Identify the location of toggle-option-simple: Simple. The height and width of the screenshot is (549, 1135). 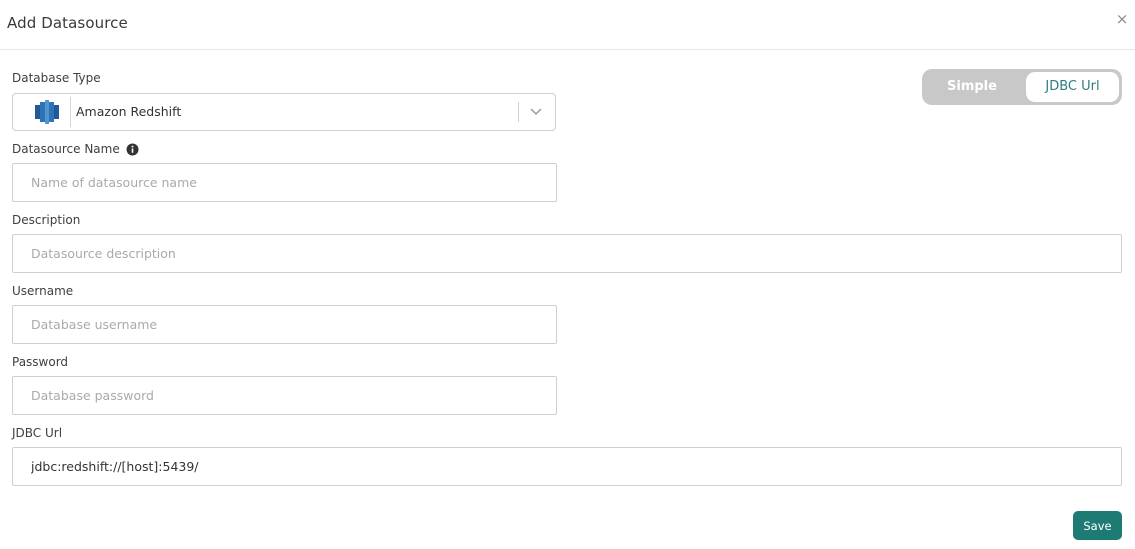
(972, 87).